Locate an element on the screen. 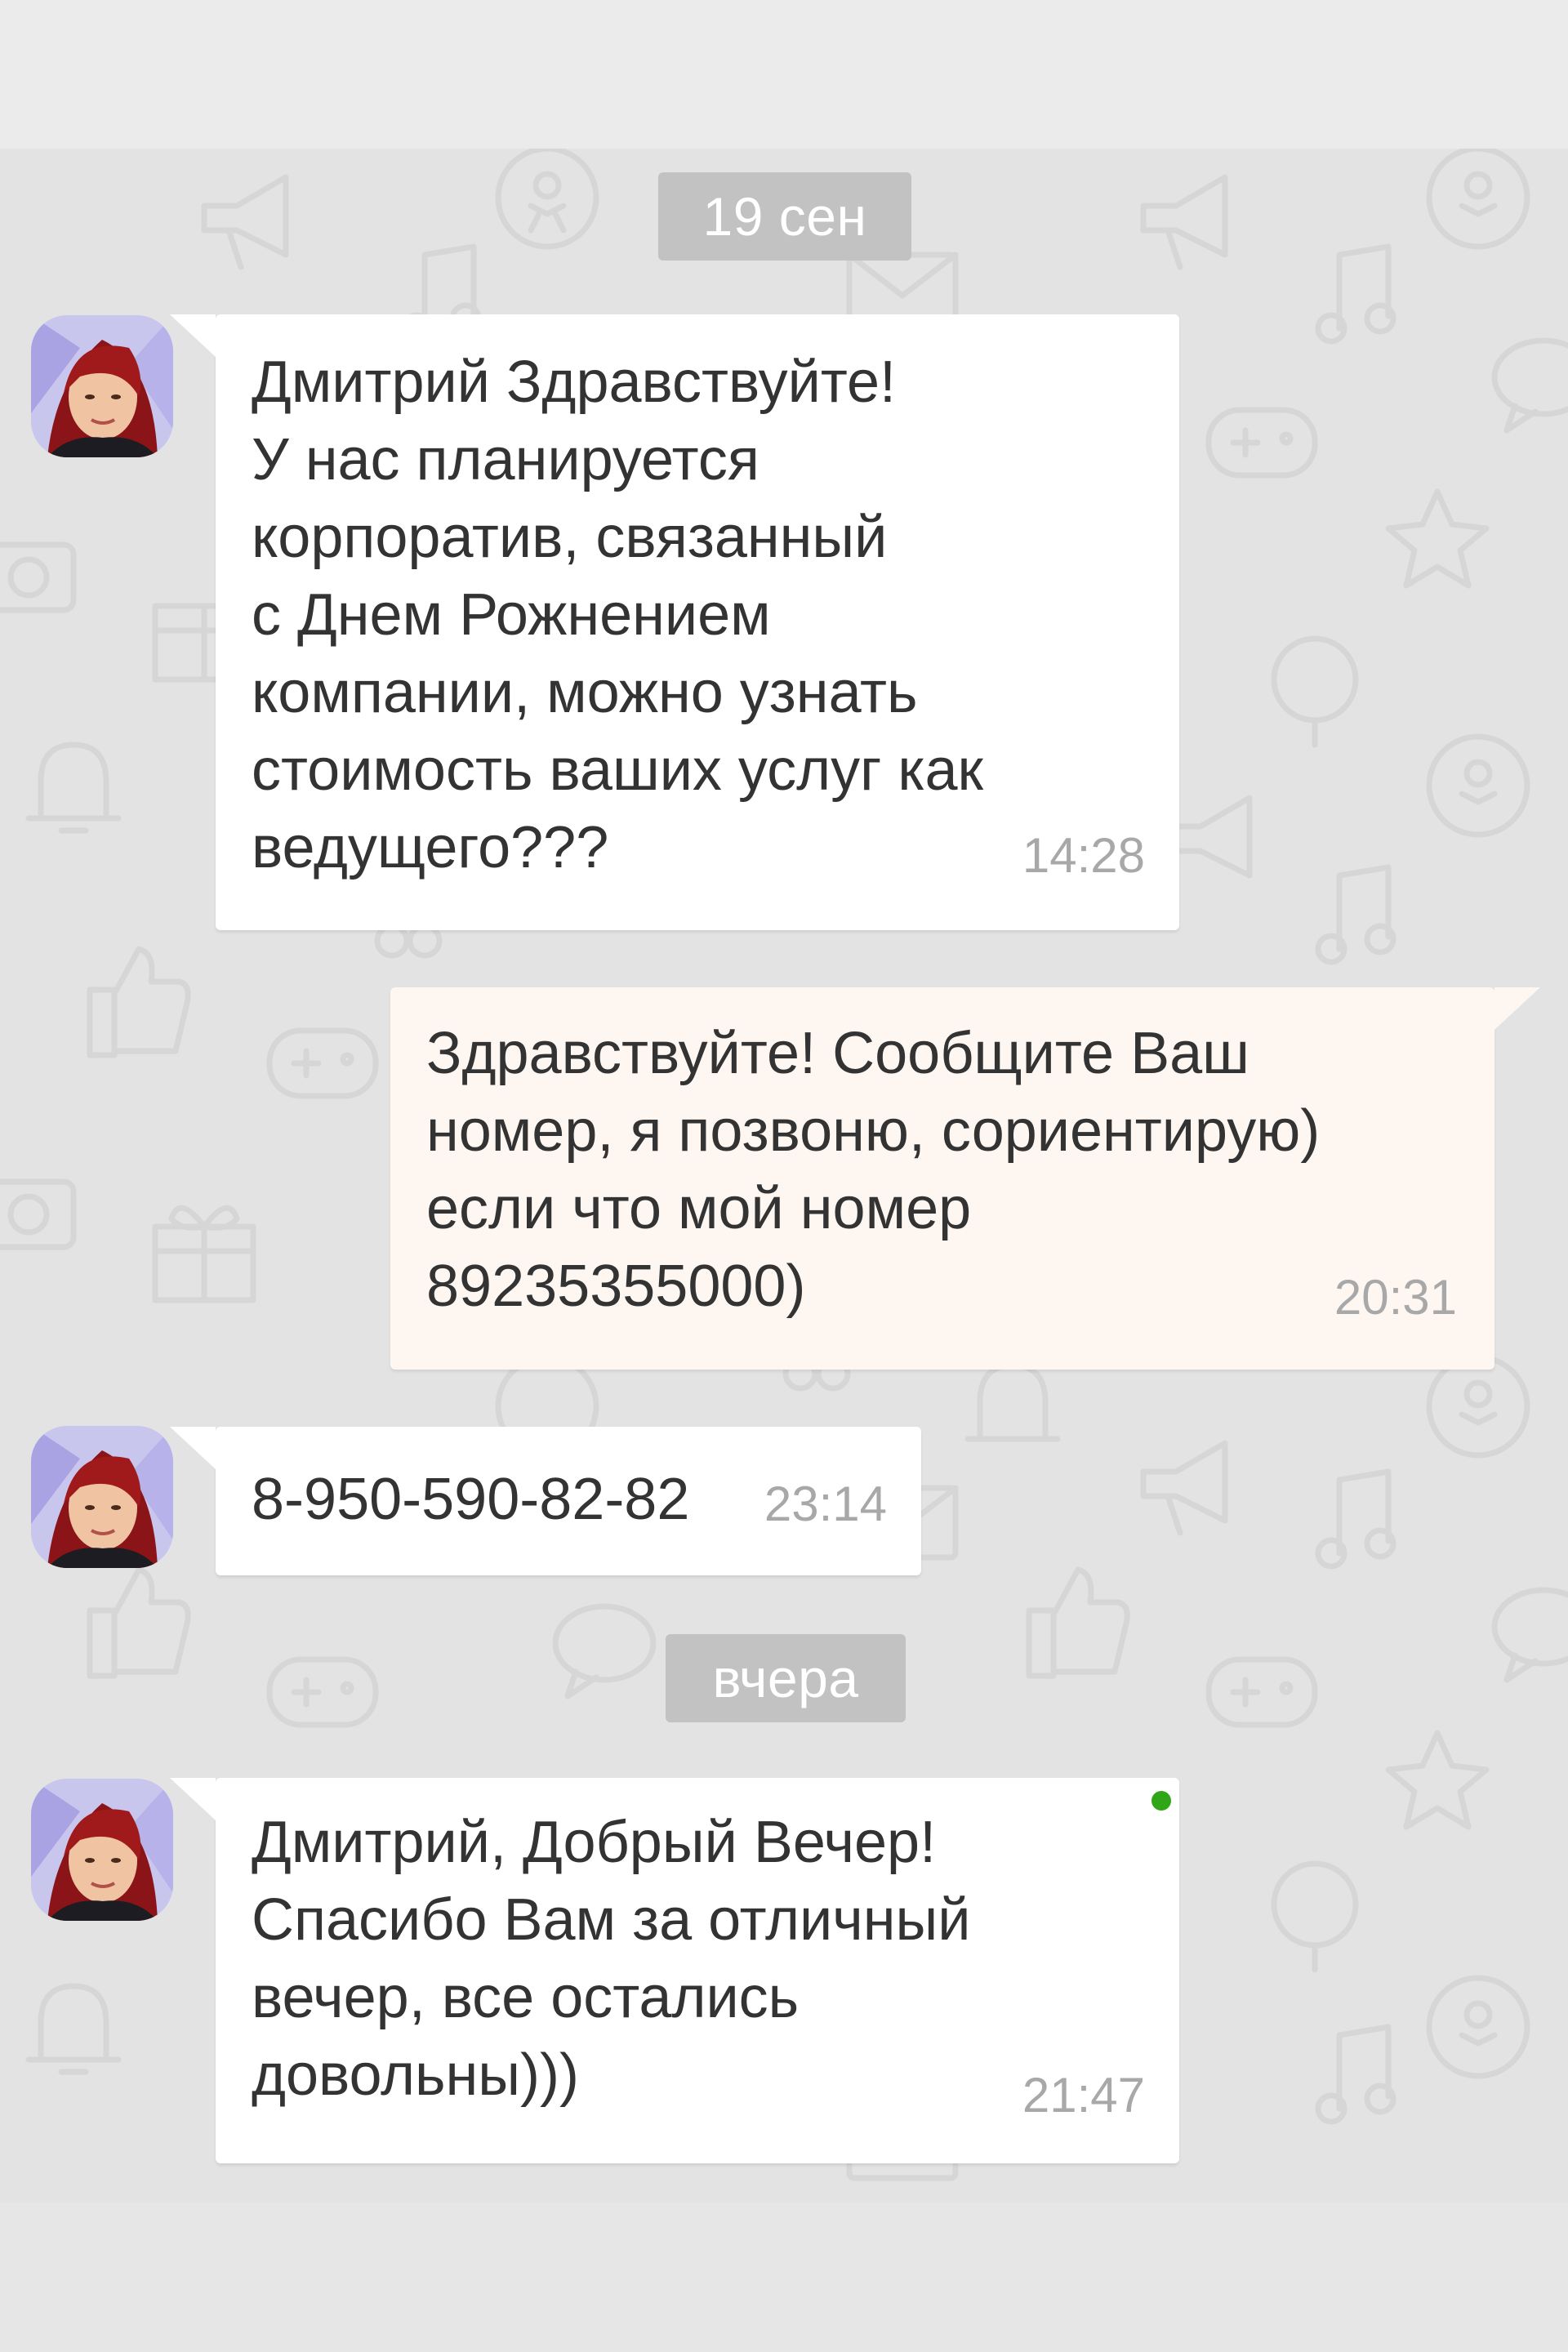  message-time: 14:28 is located at coordinates (1083, 856).